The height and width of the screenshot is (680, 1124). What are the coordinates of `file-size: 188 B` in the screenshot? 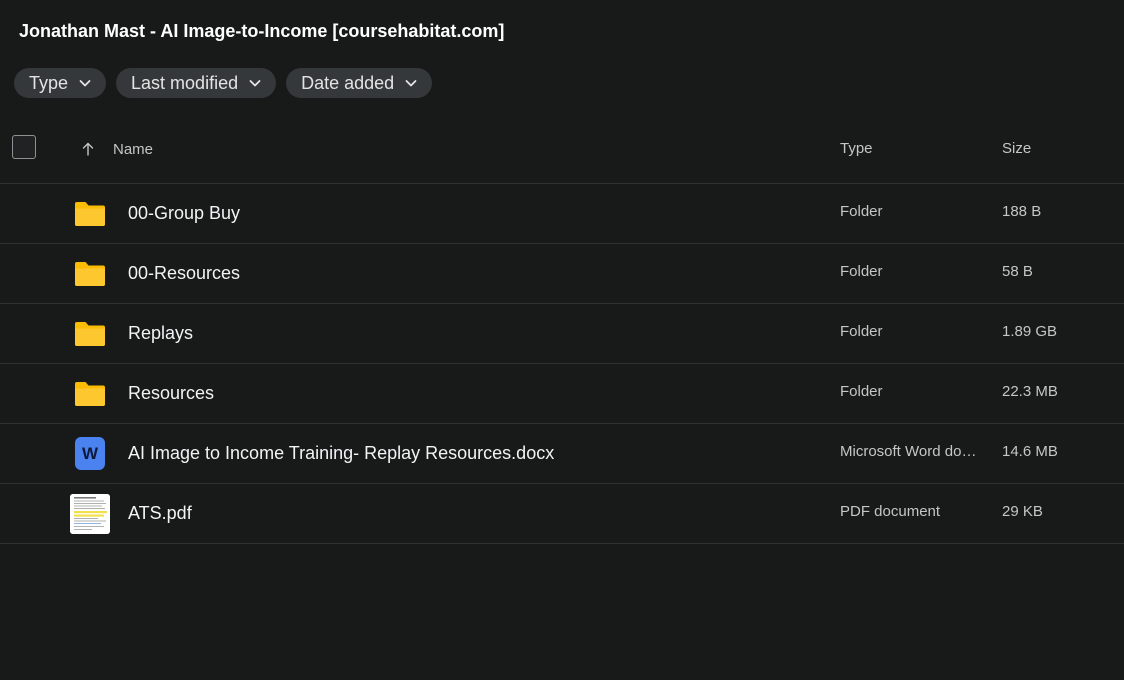 It's located at (1022, 211).